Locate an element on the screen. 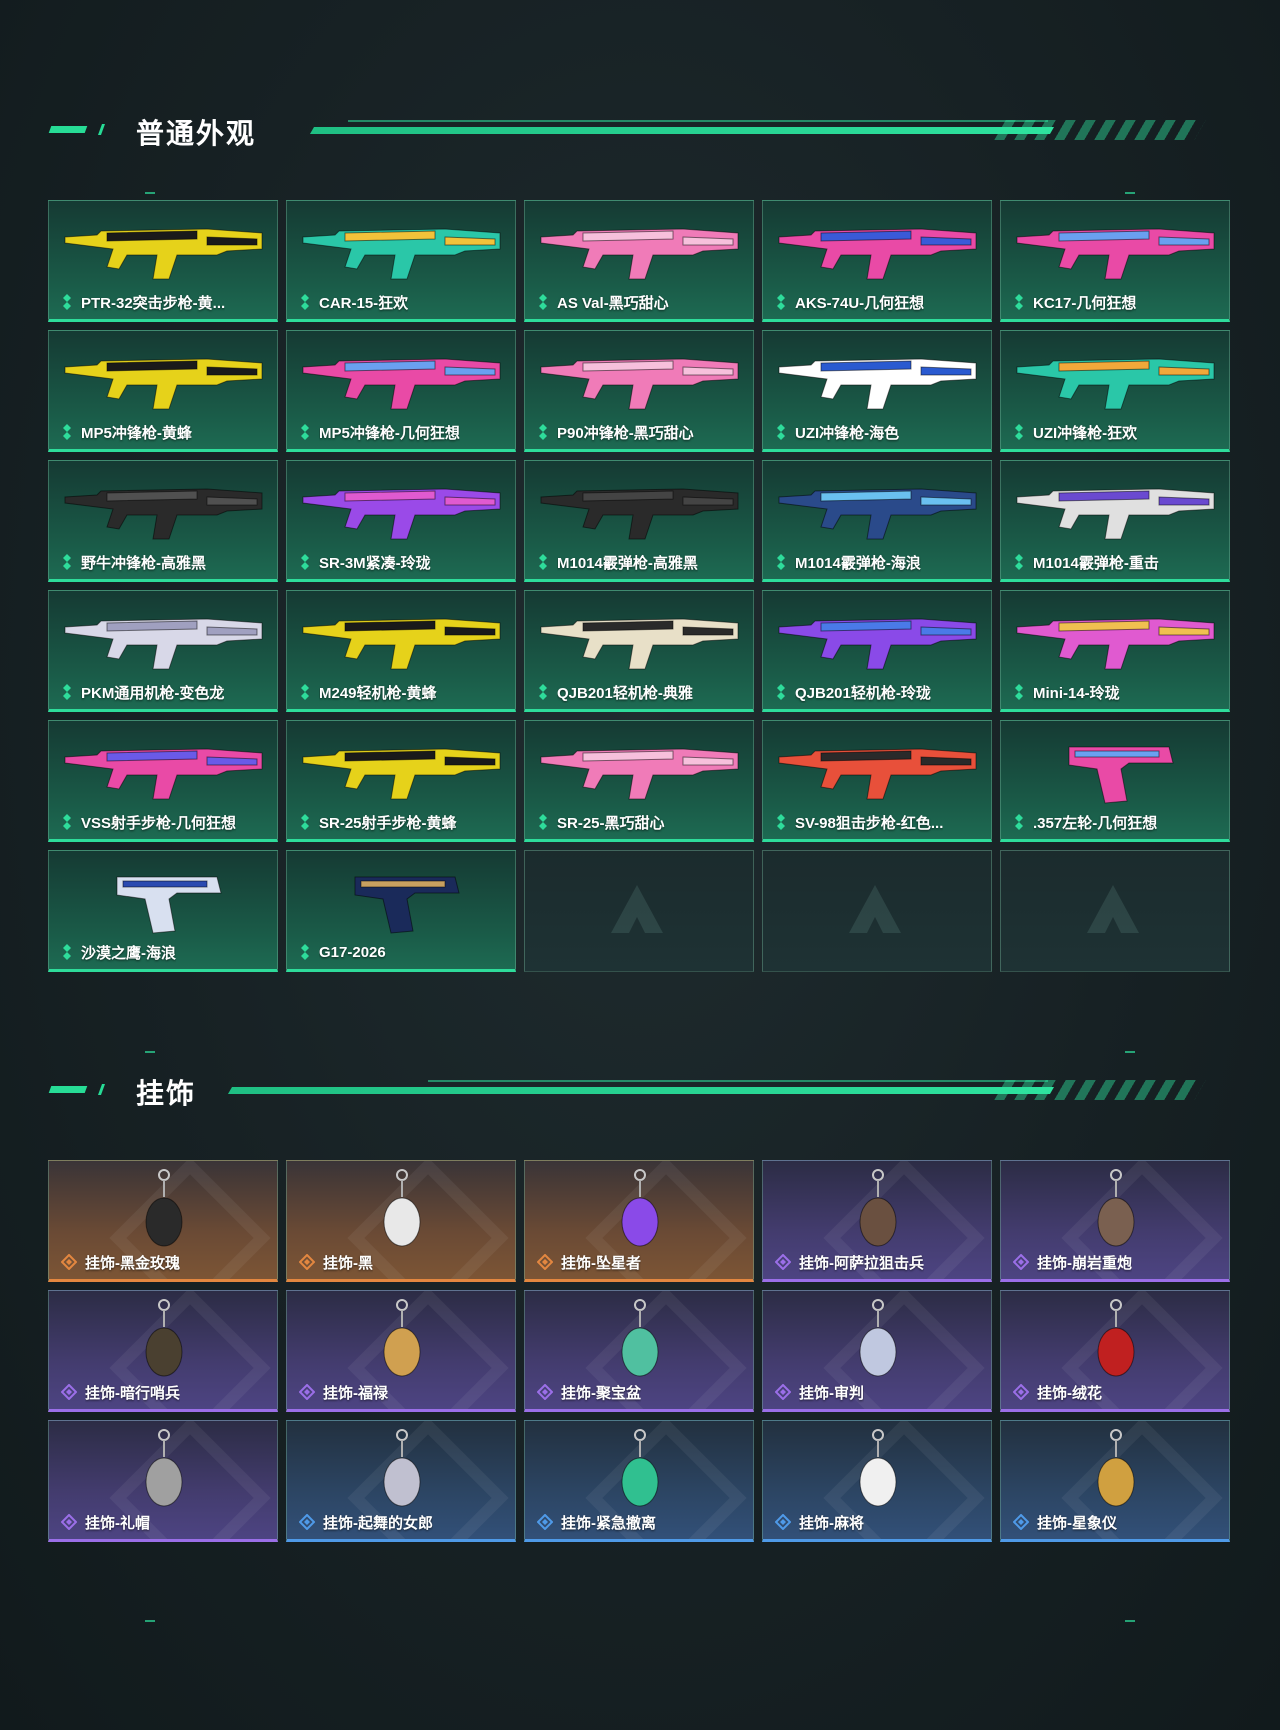 The image size is (1280, 1730). weapon-skin-name: QJB201轻机枪-玲珑 is located at coordinates (863, 693).